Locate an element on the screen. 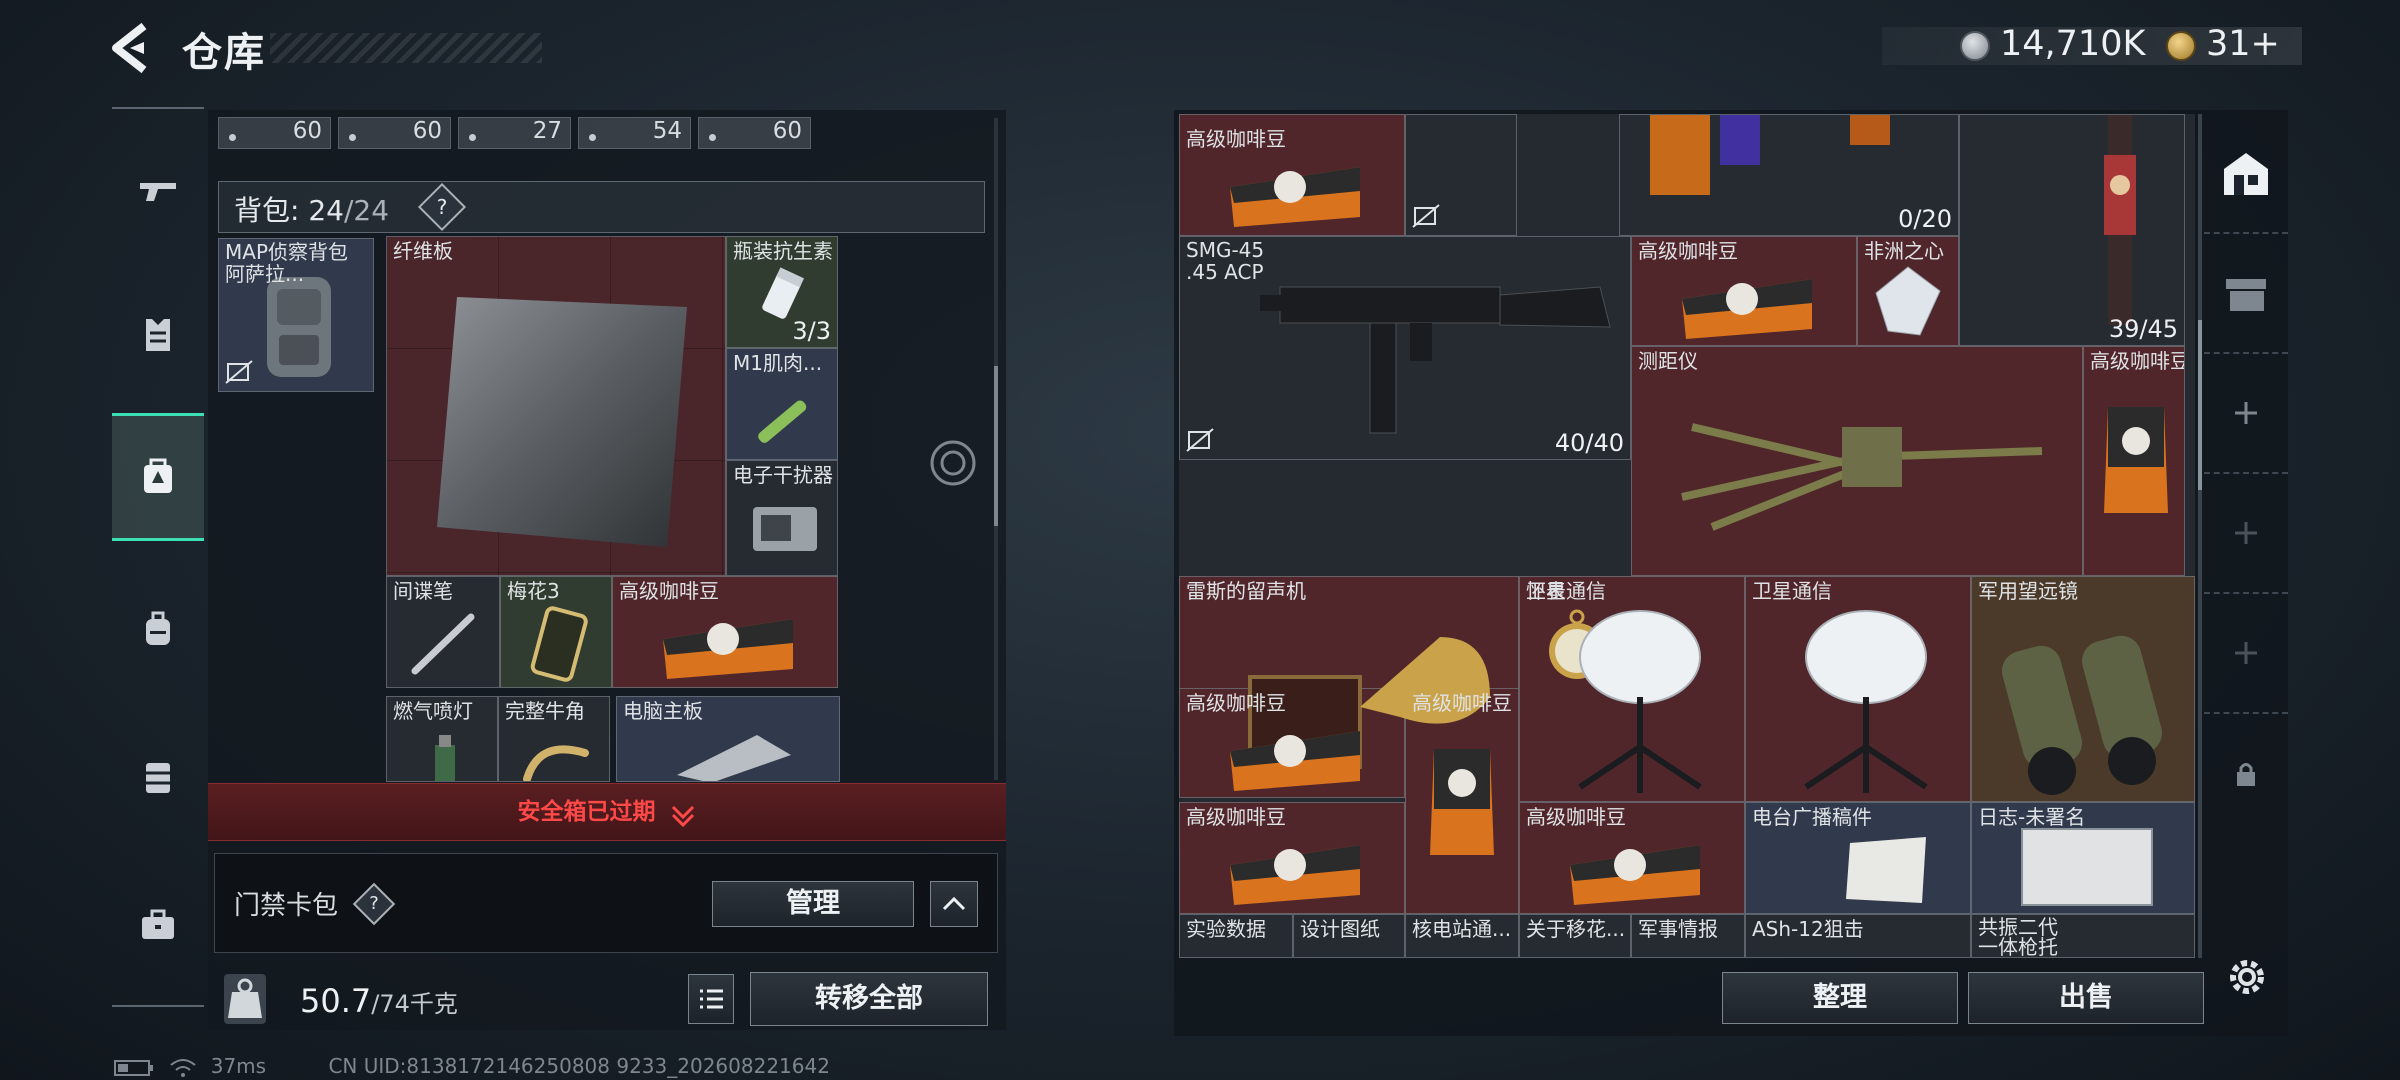 This screenshot has width=2400, height=1080. list-view-button is located at coordinates (711, 999).